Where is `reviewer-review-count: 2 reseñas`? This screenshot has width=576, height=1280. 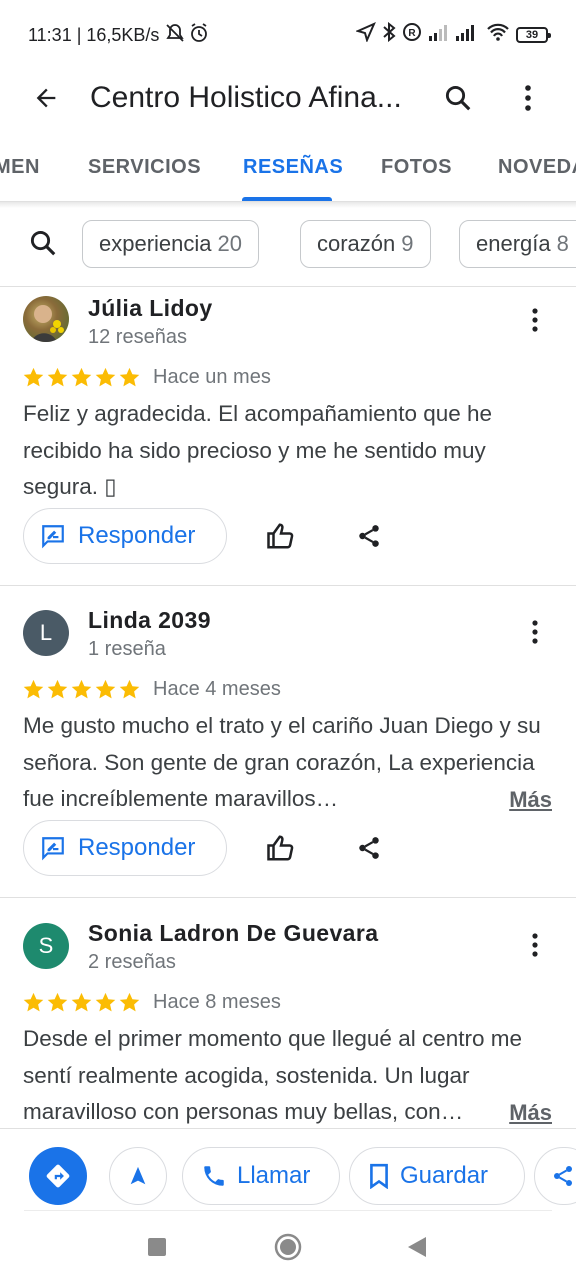 reviewer-review-count: 2 reseñas is located at coordinates (132, 962).